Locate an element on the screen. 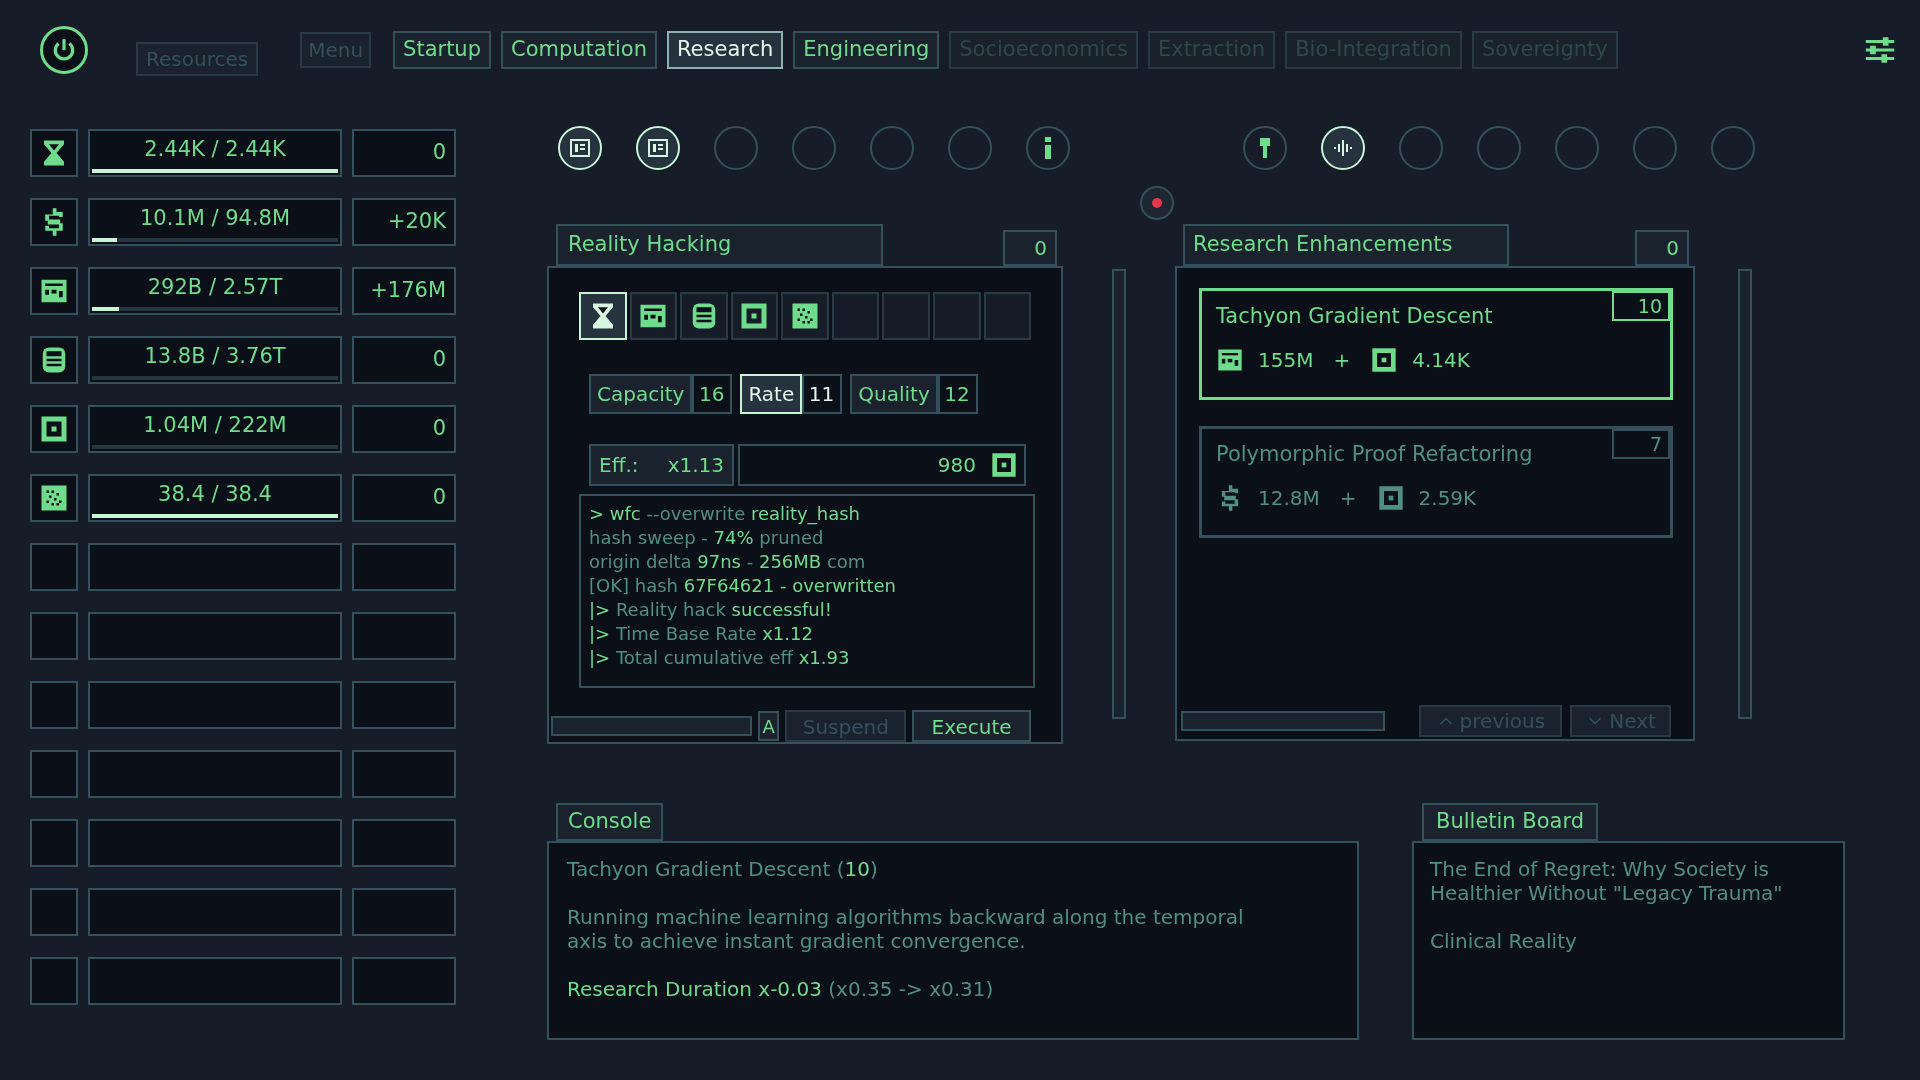  execute-button: Execute is located at coordinates (971, 726).